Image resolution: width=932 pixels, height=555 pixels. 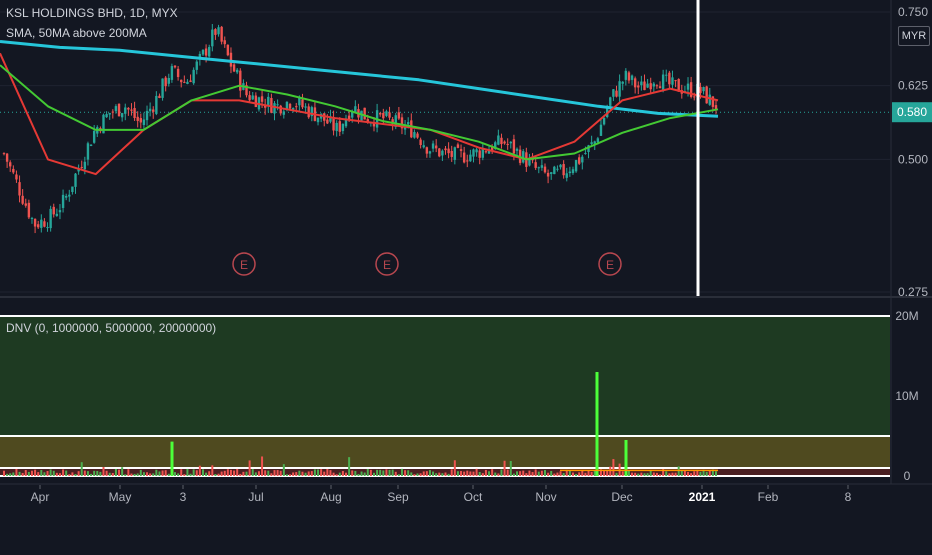 What do you see at coordinates (906, 316) in the screenshot?
I see `volume-tick-label-0: 20M` at bounding box center [906, 316].